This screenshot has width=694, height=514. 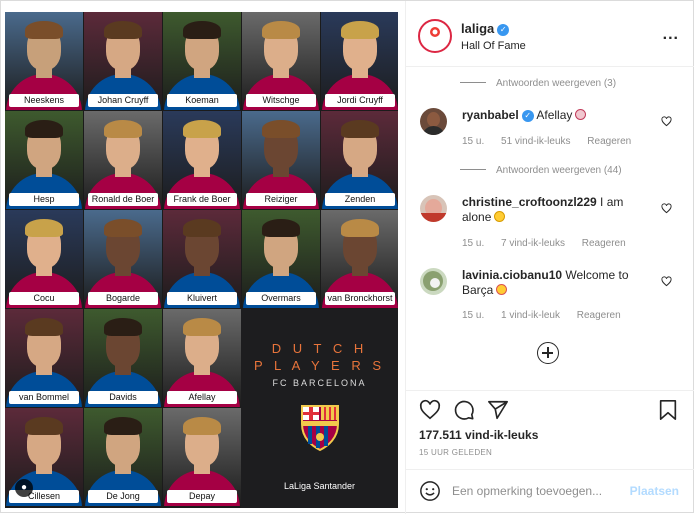 I want to click on laliga-logo-icon, so click(x=435, y=36).